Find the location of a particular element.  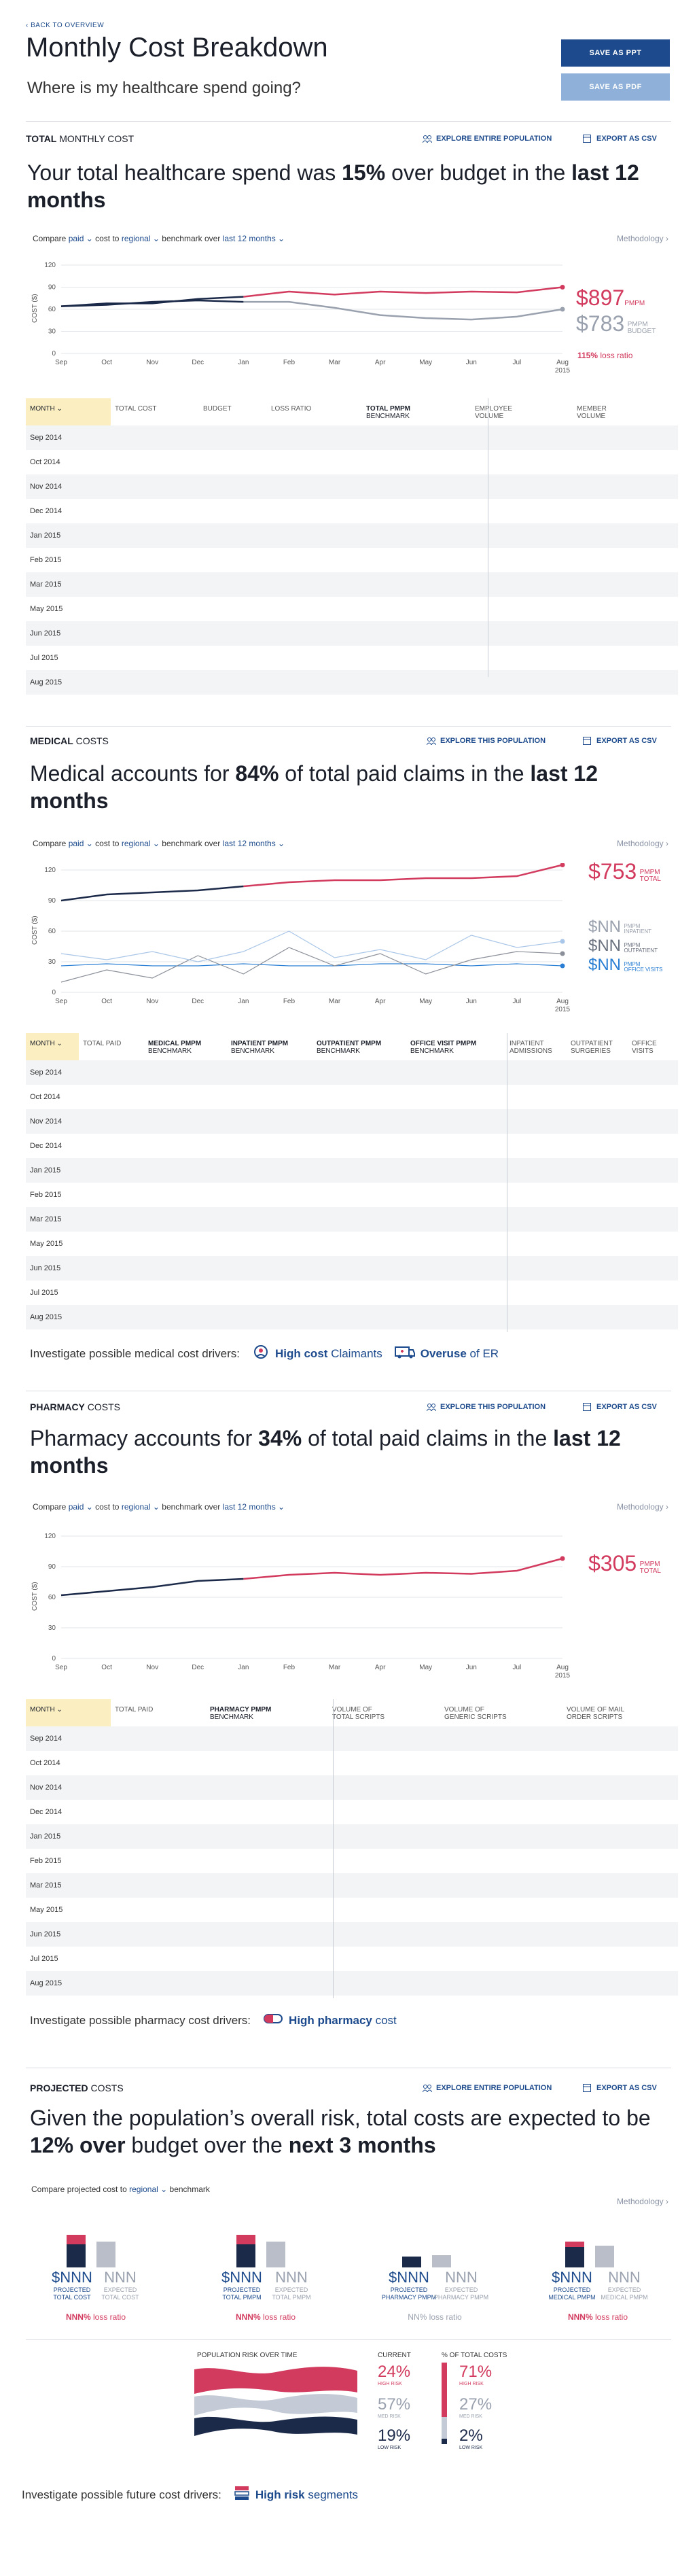

y-tick-label: 30 is located at coordinates (52, 962).